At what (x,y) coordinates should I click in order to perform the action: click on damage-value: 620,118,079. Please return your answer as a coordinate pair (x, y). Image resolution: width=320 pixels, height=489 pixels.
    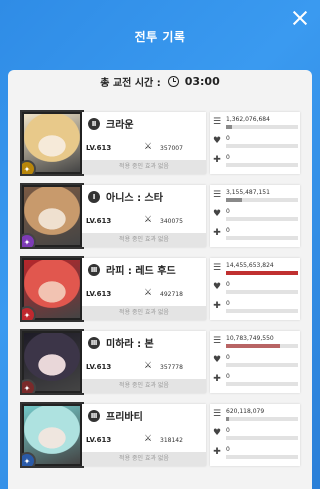
    Looking at the image, I should click on (245, 411).